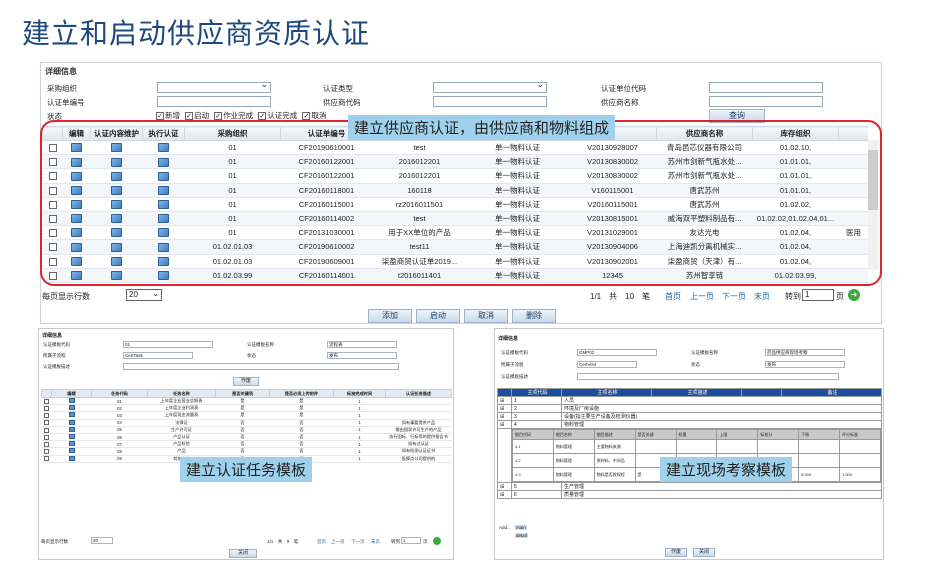 The image size is (936, 570). Describe the element at coordinates (246, 408) in the screenshot. I see `task-row: 02 上年度企业利润表是是 1` at that location.